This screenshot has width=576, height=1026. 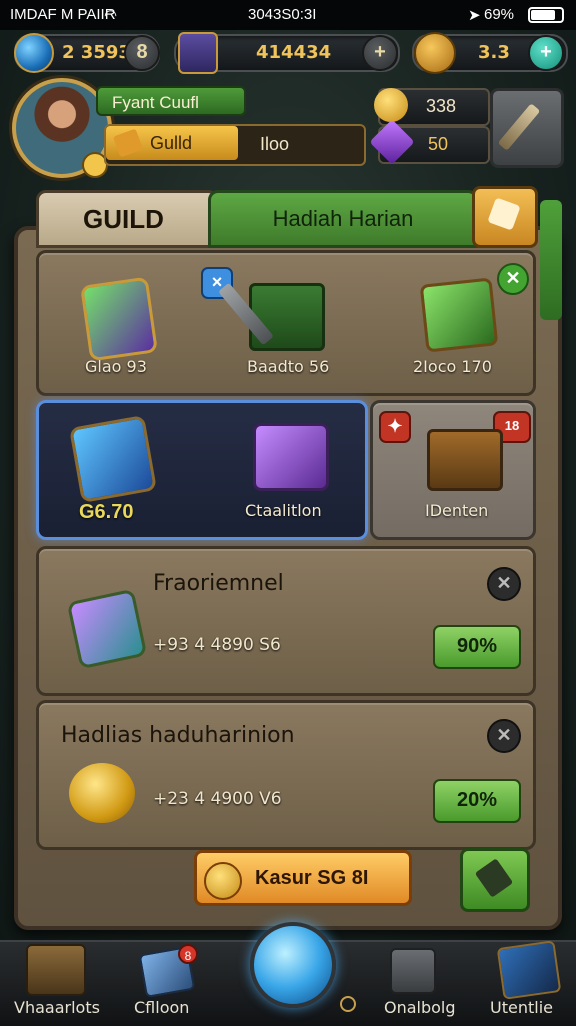 What do you see at coordinates (102, 793) in the screenshot?
I see `gold-coins-reward-icon` at bounding box center [102, 793].